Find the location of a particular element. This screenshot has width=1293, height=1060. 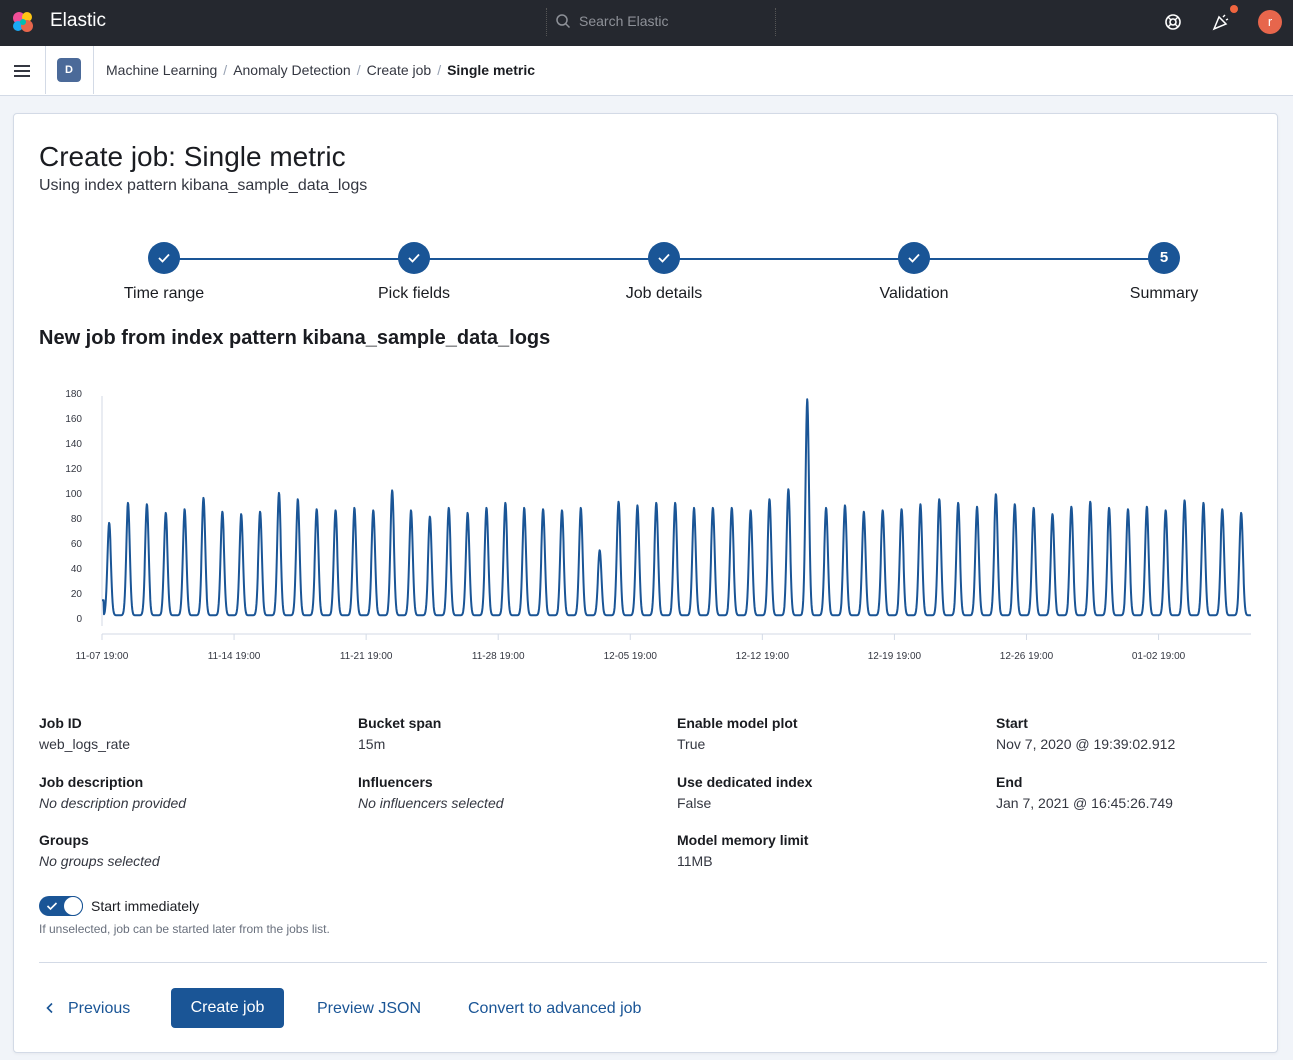

y-tick-label: 20 is located at coordinates (77, 594).